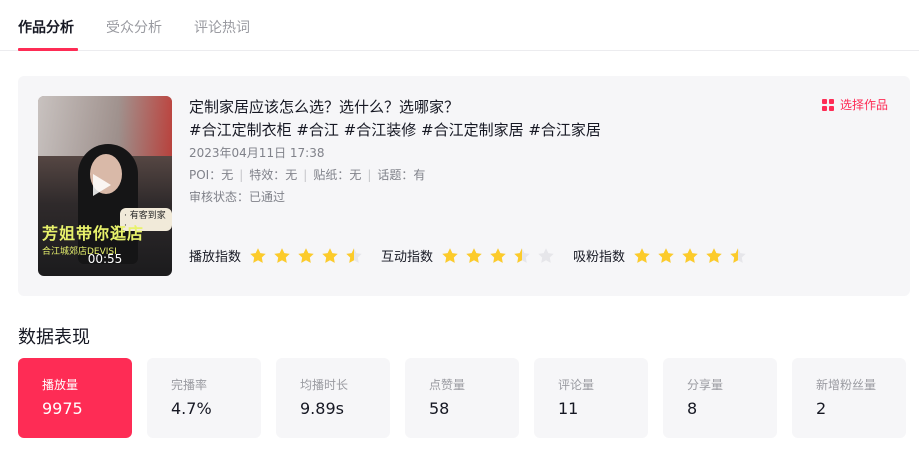 This screenshot has width=919, height=455. I want to click on fans-index-rating: 吸粉指数, so click(663, 255).